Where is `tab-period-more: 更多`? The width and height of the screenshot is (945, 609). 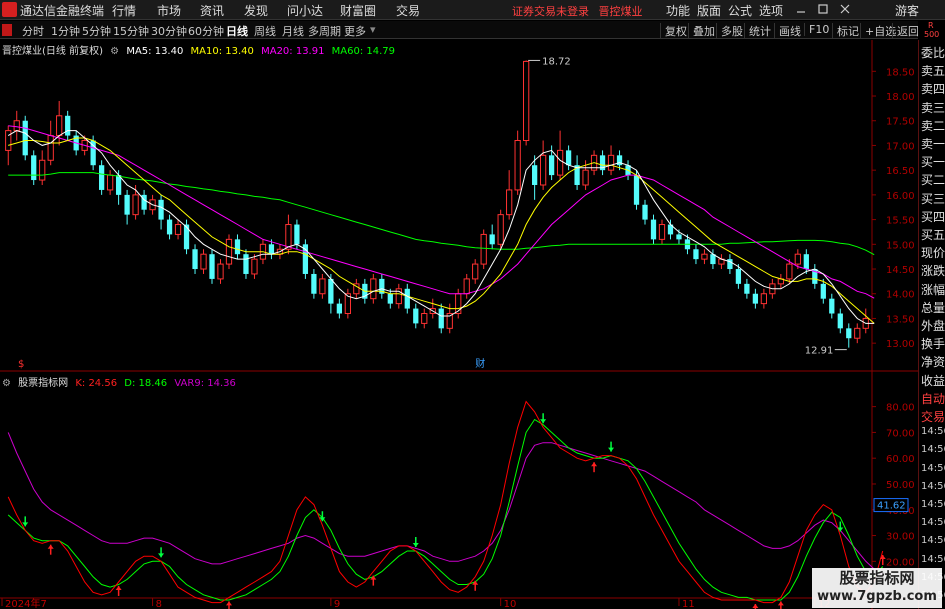
tab-period-more: 更多 is located at coordinates (355, 31).